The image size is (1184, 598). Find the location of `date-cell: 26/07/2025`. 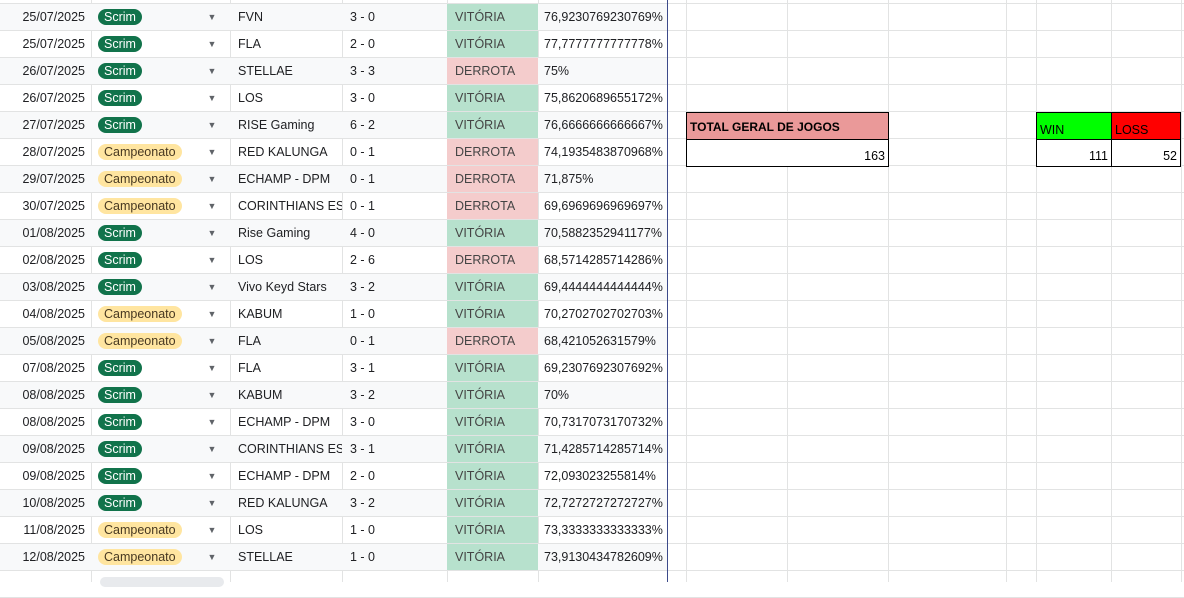

date-cell: 26/07/2025 is located at coordinates (45, 98).